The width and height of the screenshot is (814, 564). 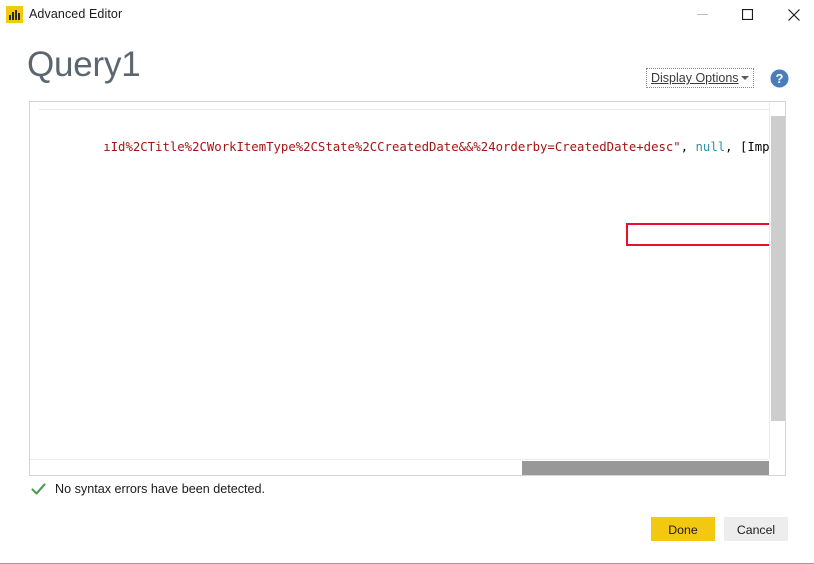 What do you see at coordinates (748, 147) in the screenshot?
I see `code-token-plain-2: , [Implementation=` at bounding box center [748, 147].